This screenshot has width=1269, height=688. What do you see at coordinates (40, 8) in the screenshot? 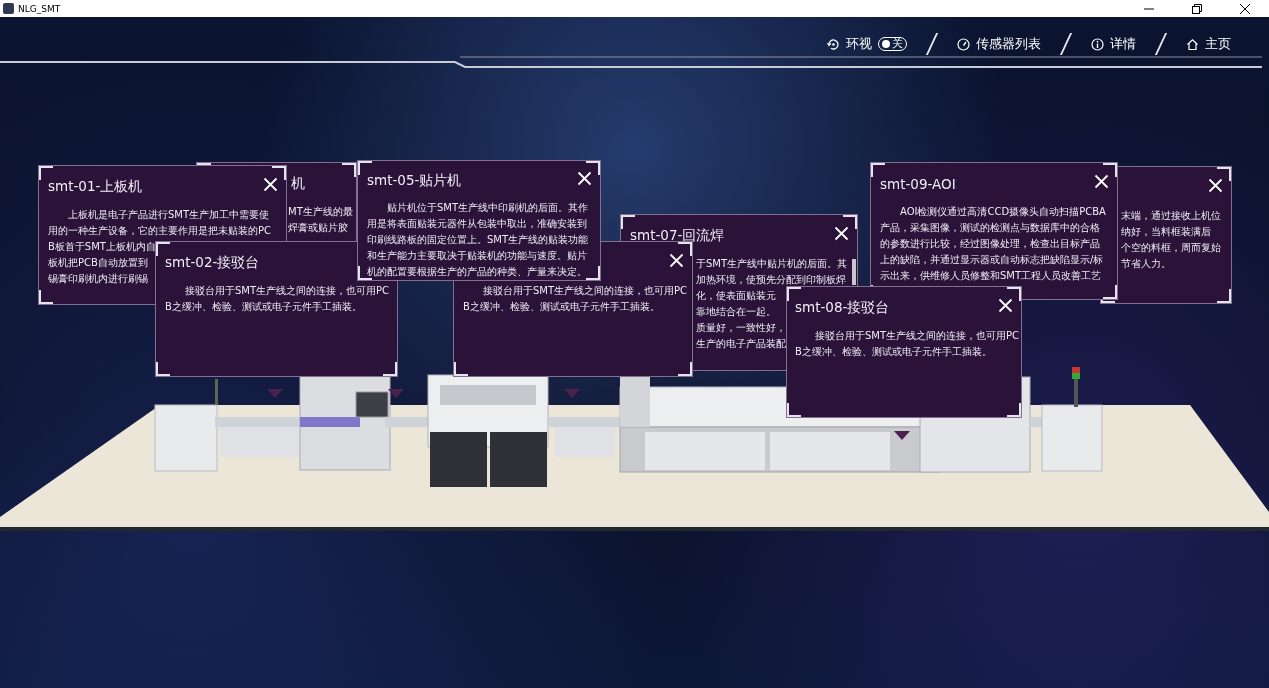
I see `window-title: NLG_SMT` at bounding box center [40, 8].